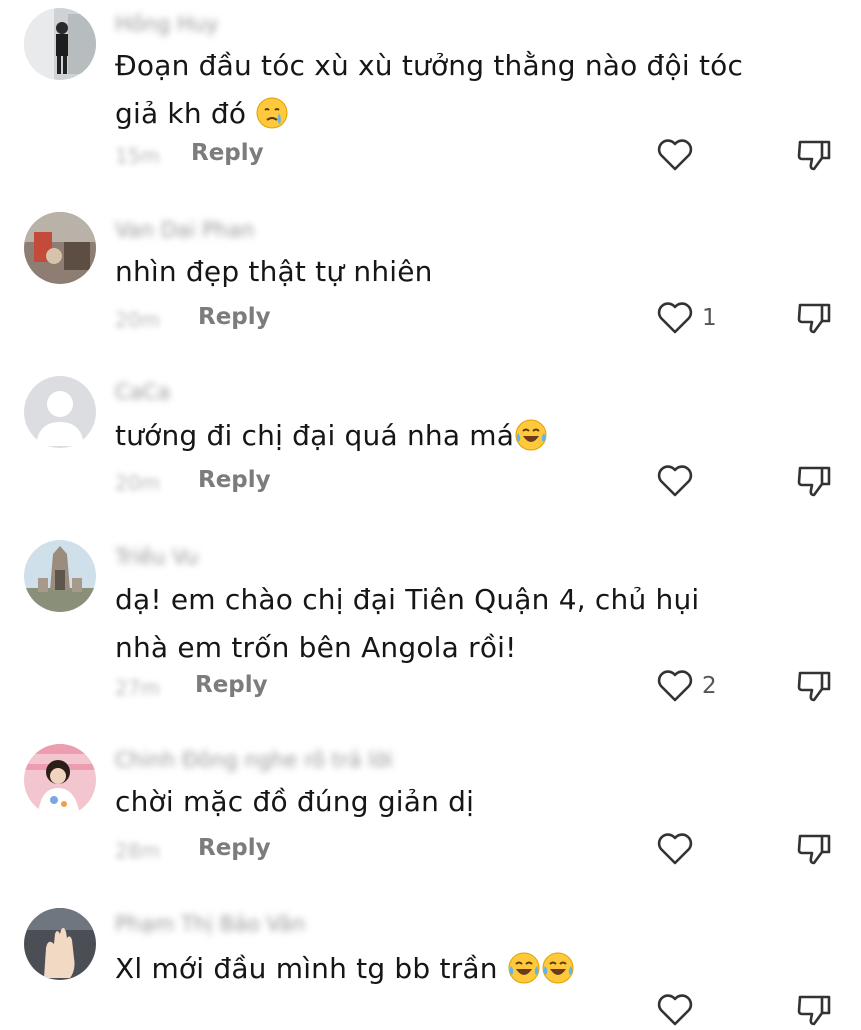  Describe the element at coordinates (295, 801) in the screenshot. I see `comment-text-content: chời mặc đồ đúng giản dị` at that location.